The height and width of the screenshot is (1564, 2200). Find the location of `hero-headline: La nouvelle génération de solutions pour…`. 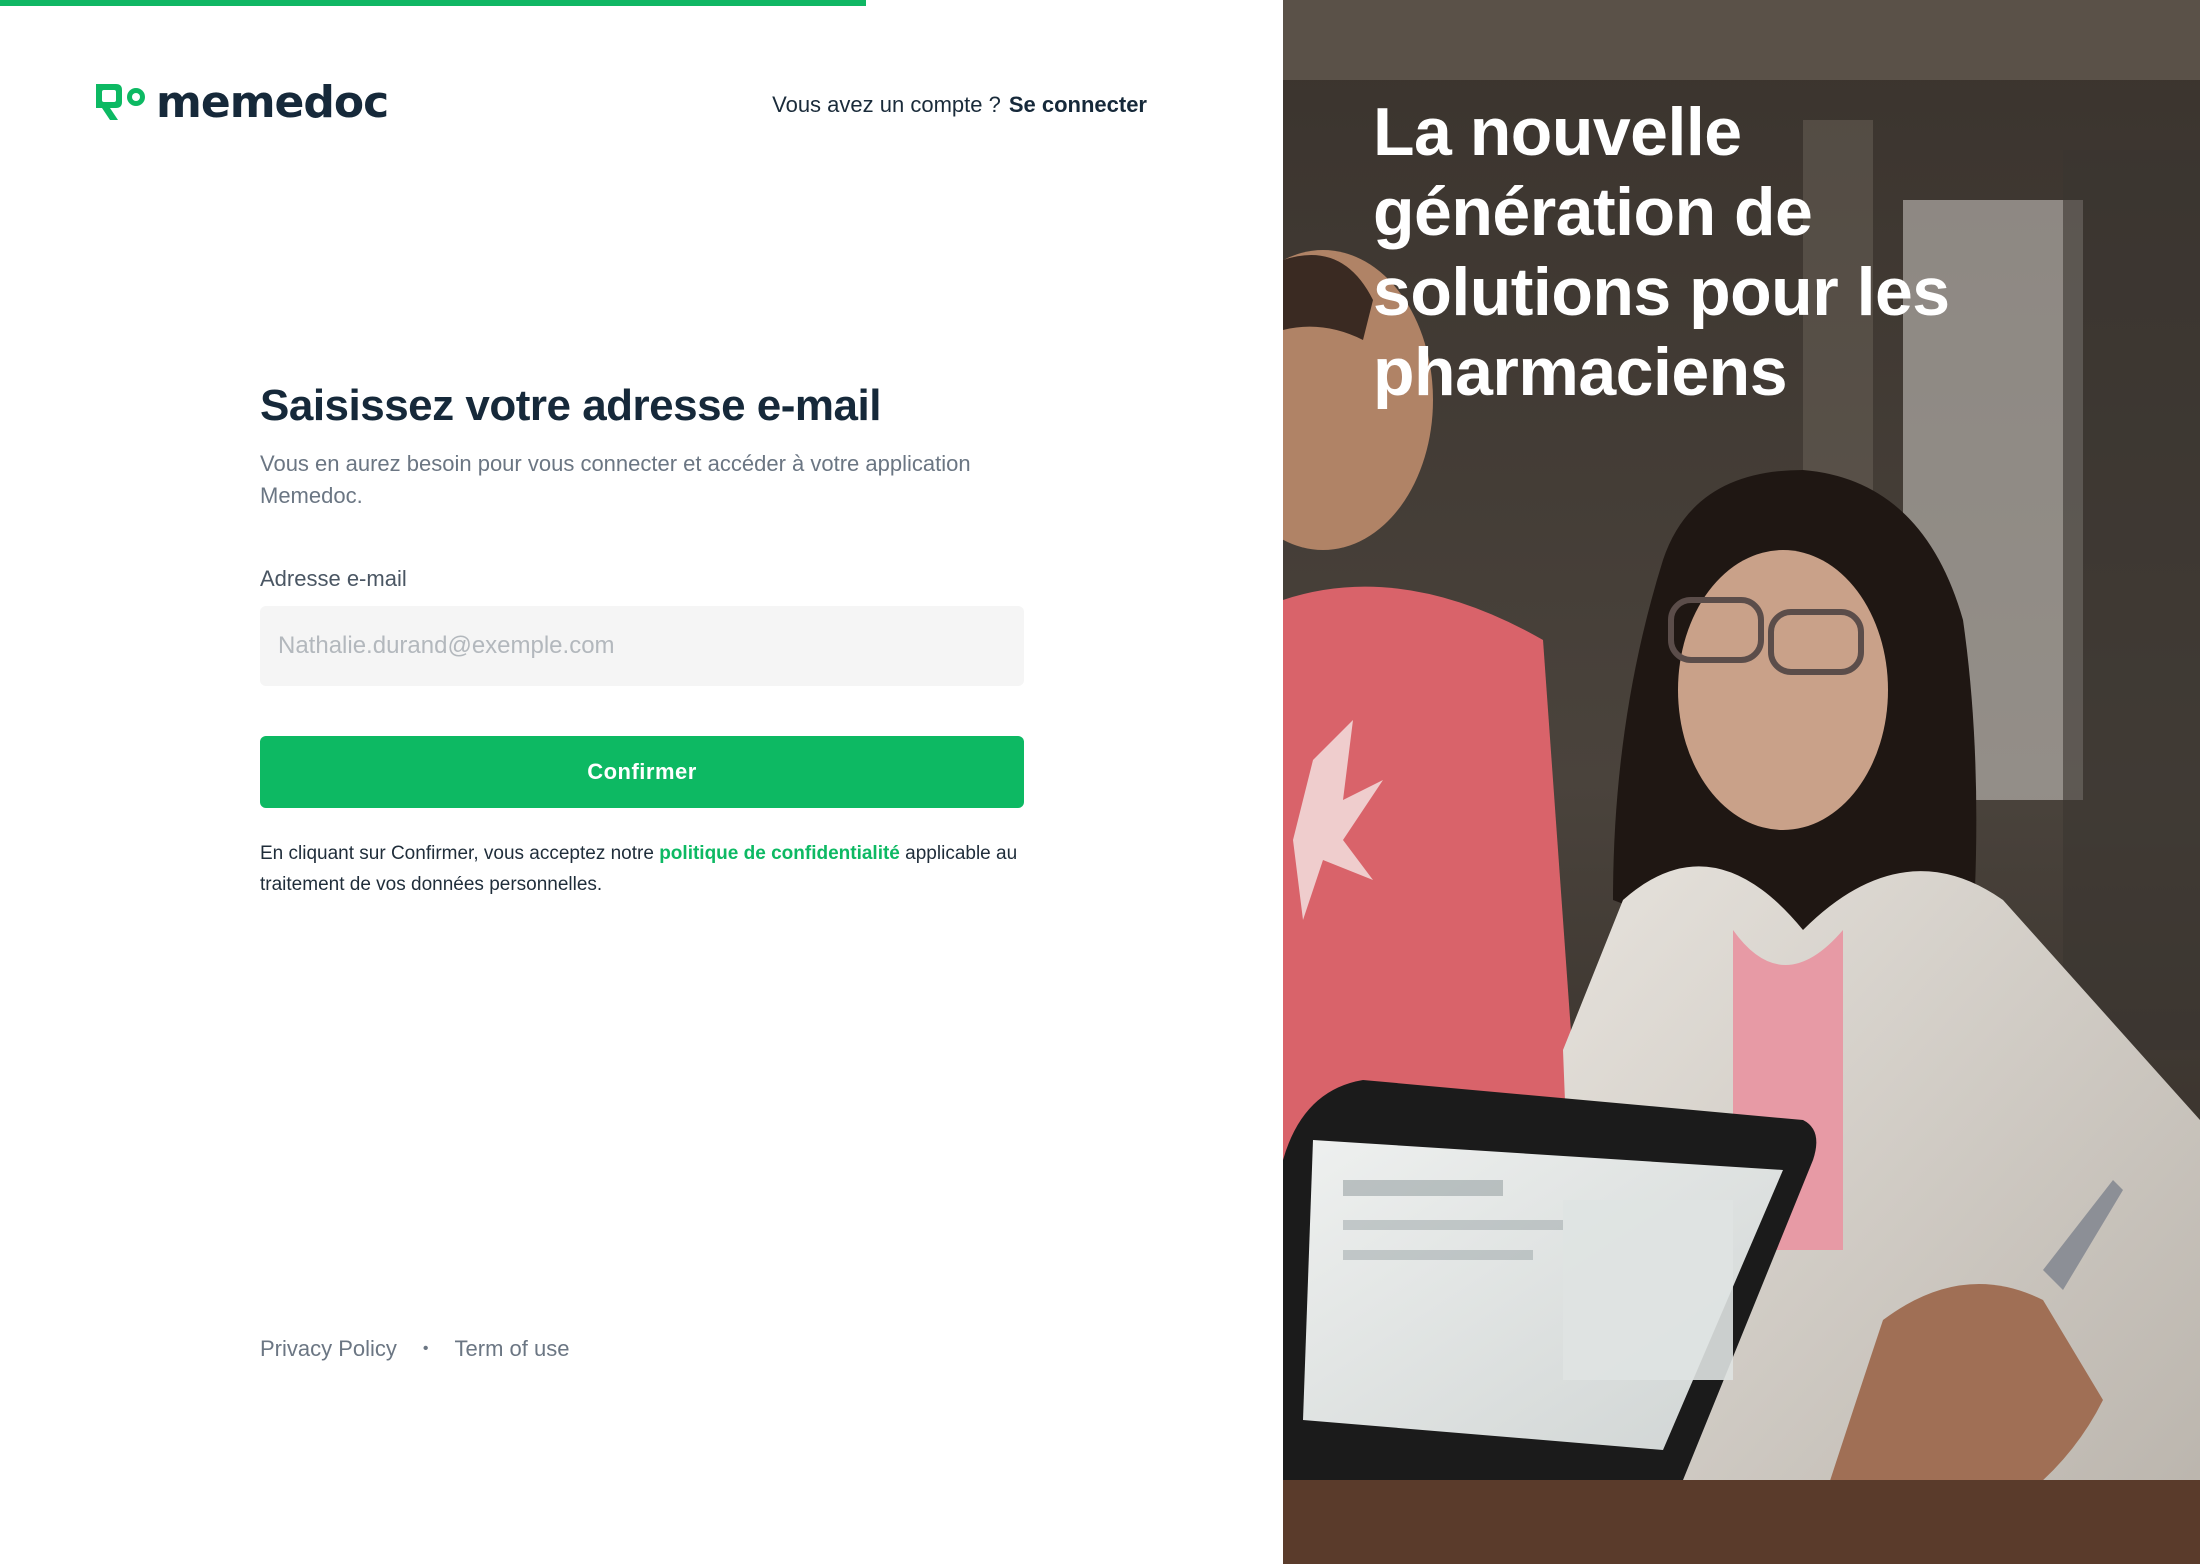

hero-headline: La nouvelle génération de solutions pour… is located at coordinates (1661, 252).